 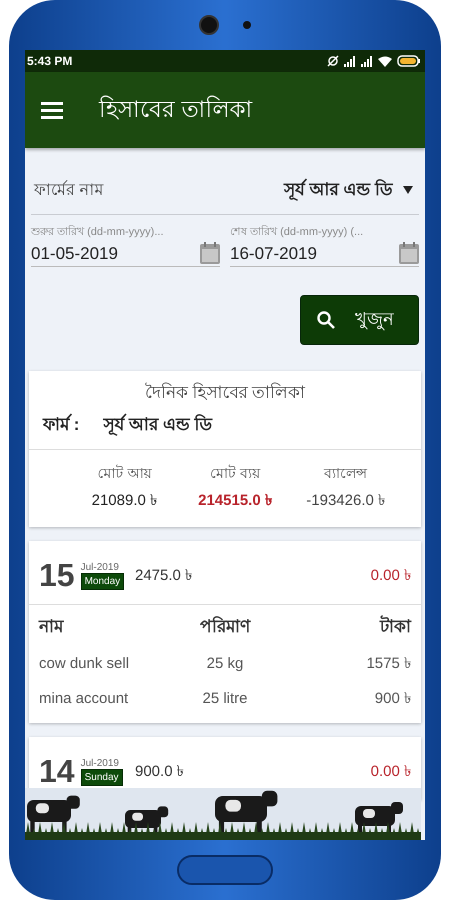 I want to click on total-value: -193426.0 ৳, so click(x=345, y=501).